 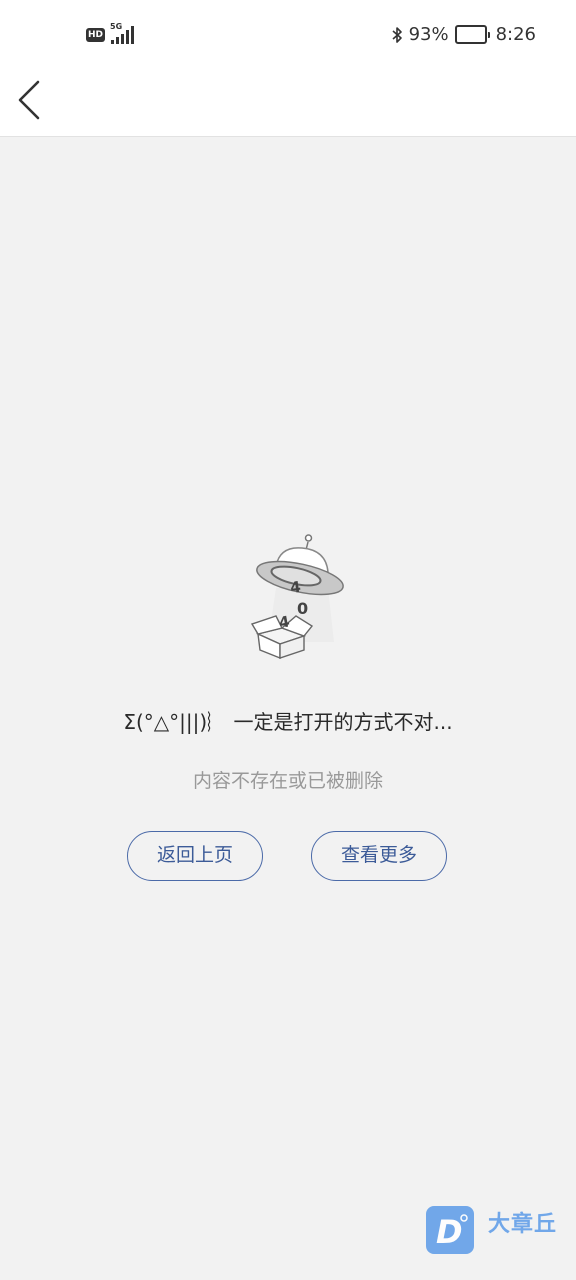 I want to click on status-right: 93% 8:26, so click(x=463, y=34).